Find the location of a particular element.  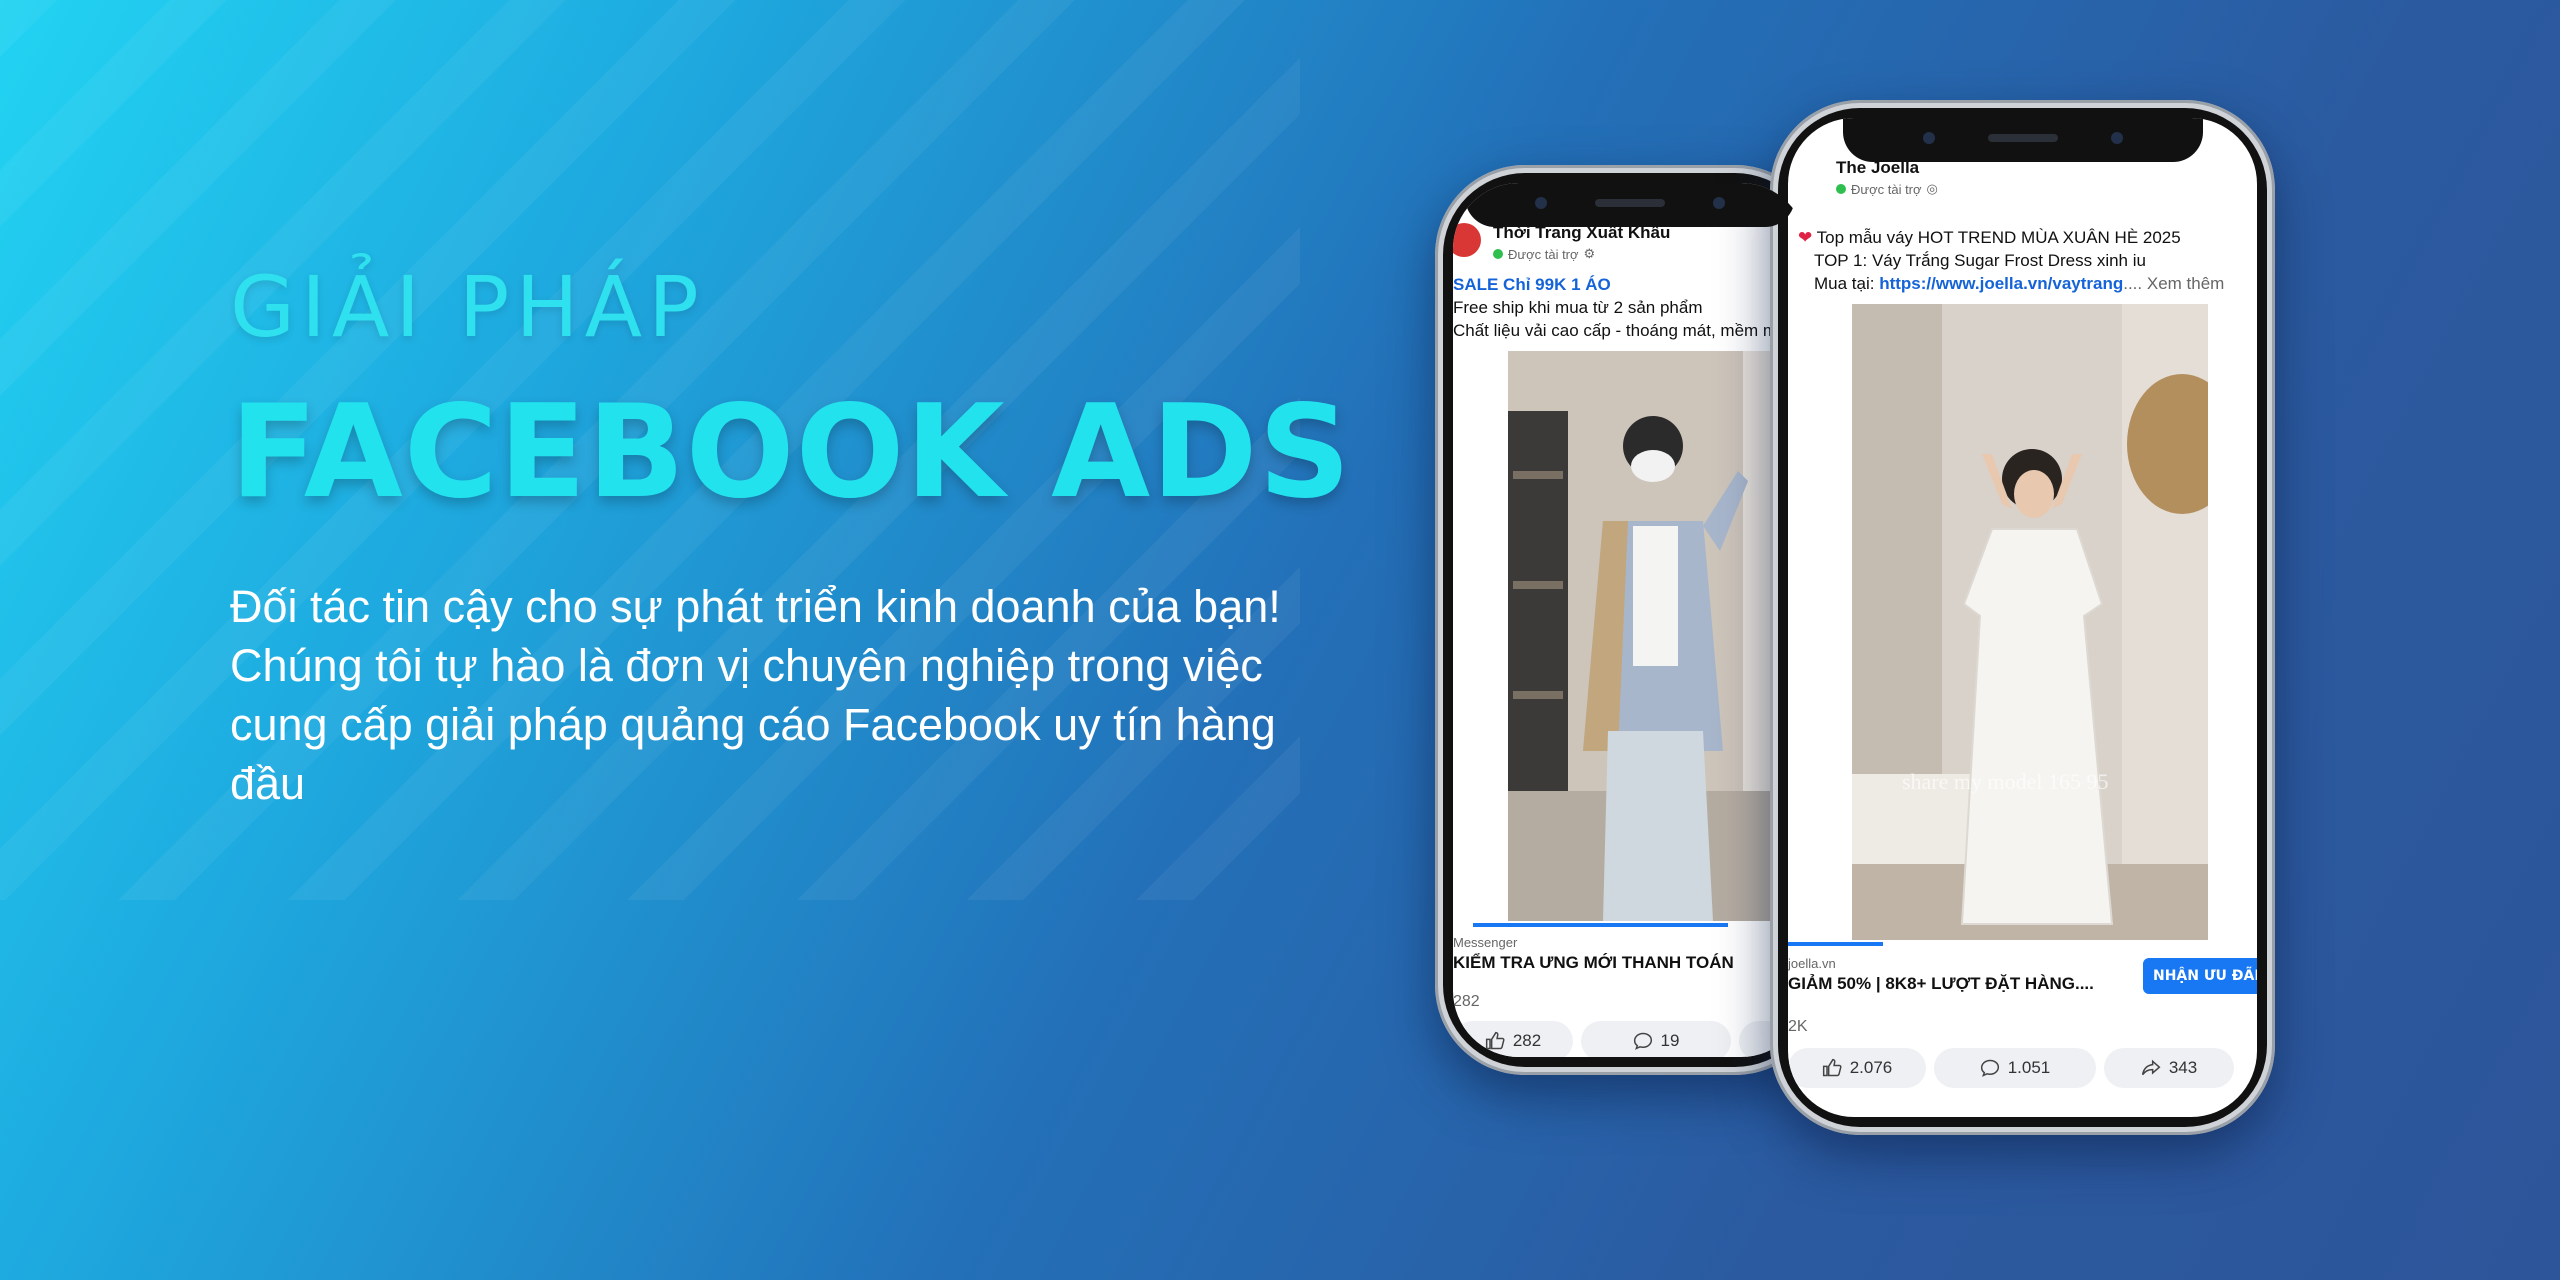

post-video is located at coordinates (1653, 636).